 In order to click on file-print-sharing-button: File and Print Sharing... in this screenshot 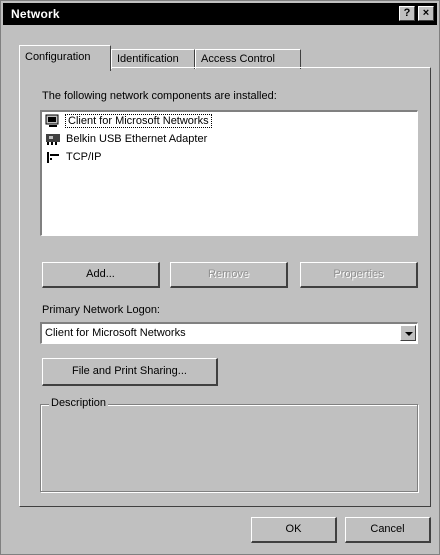, I will do `click(130, 372)`.